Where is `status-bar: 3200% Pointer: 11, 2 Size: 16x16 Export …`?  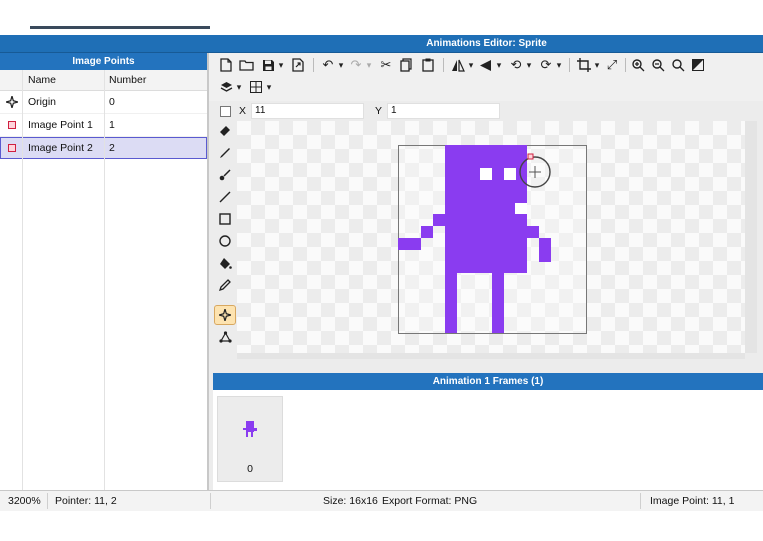
status-bar: 3200% Pointer: 11, 2 Size: 16x16 Export … is located at coordinates (381, 500).